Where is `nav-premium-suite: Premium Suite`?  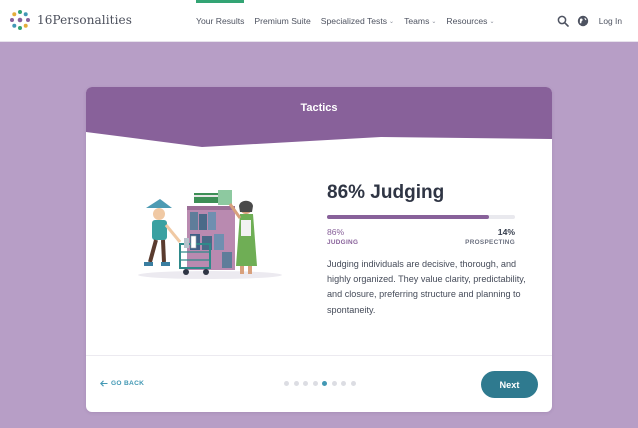
nav-premium-suite: Premium Suite is located at coordinates (282, 21).